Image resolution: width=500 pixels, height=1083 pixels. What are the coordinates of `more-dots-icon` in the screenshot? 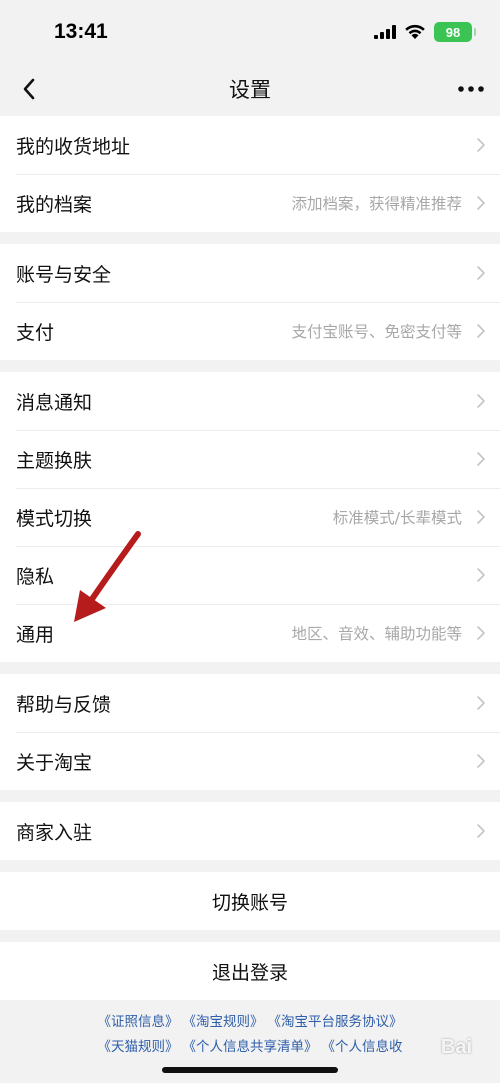 It's located at (471, 89).